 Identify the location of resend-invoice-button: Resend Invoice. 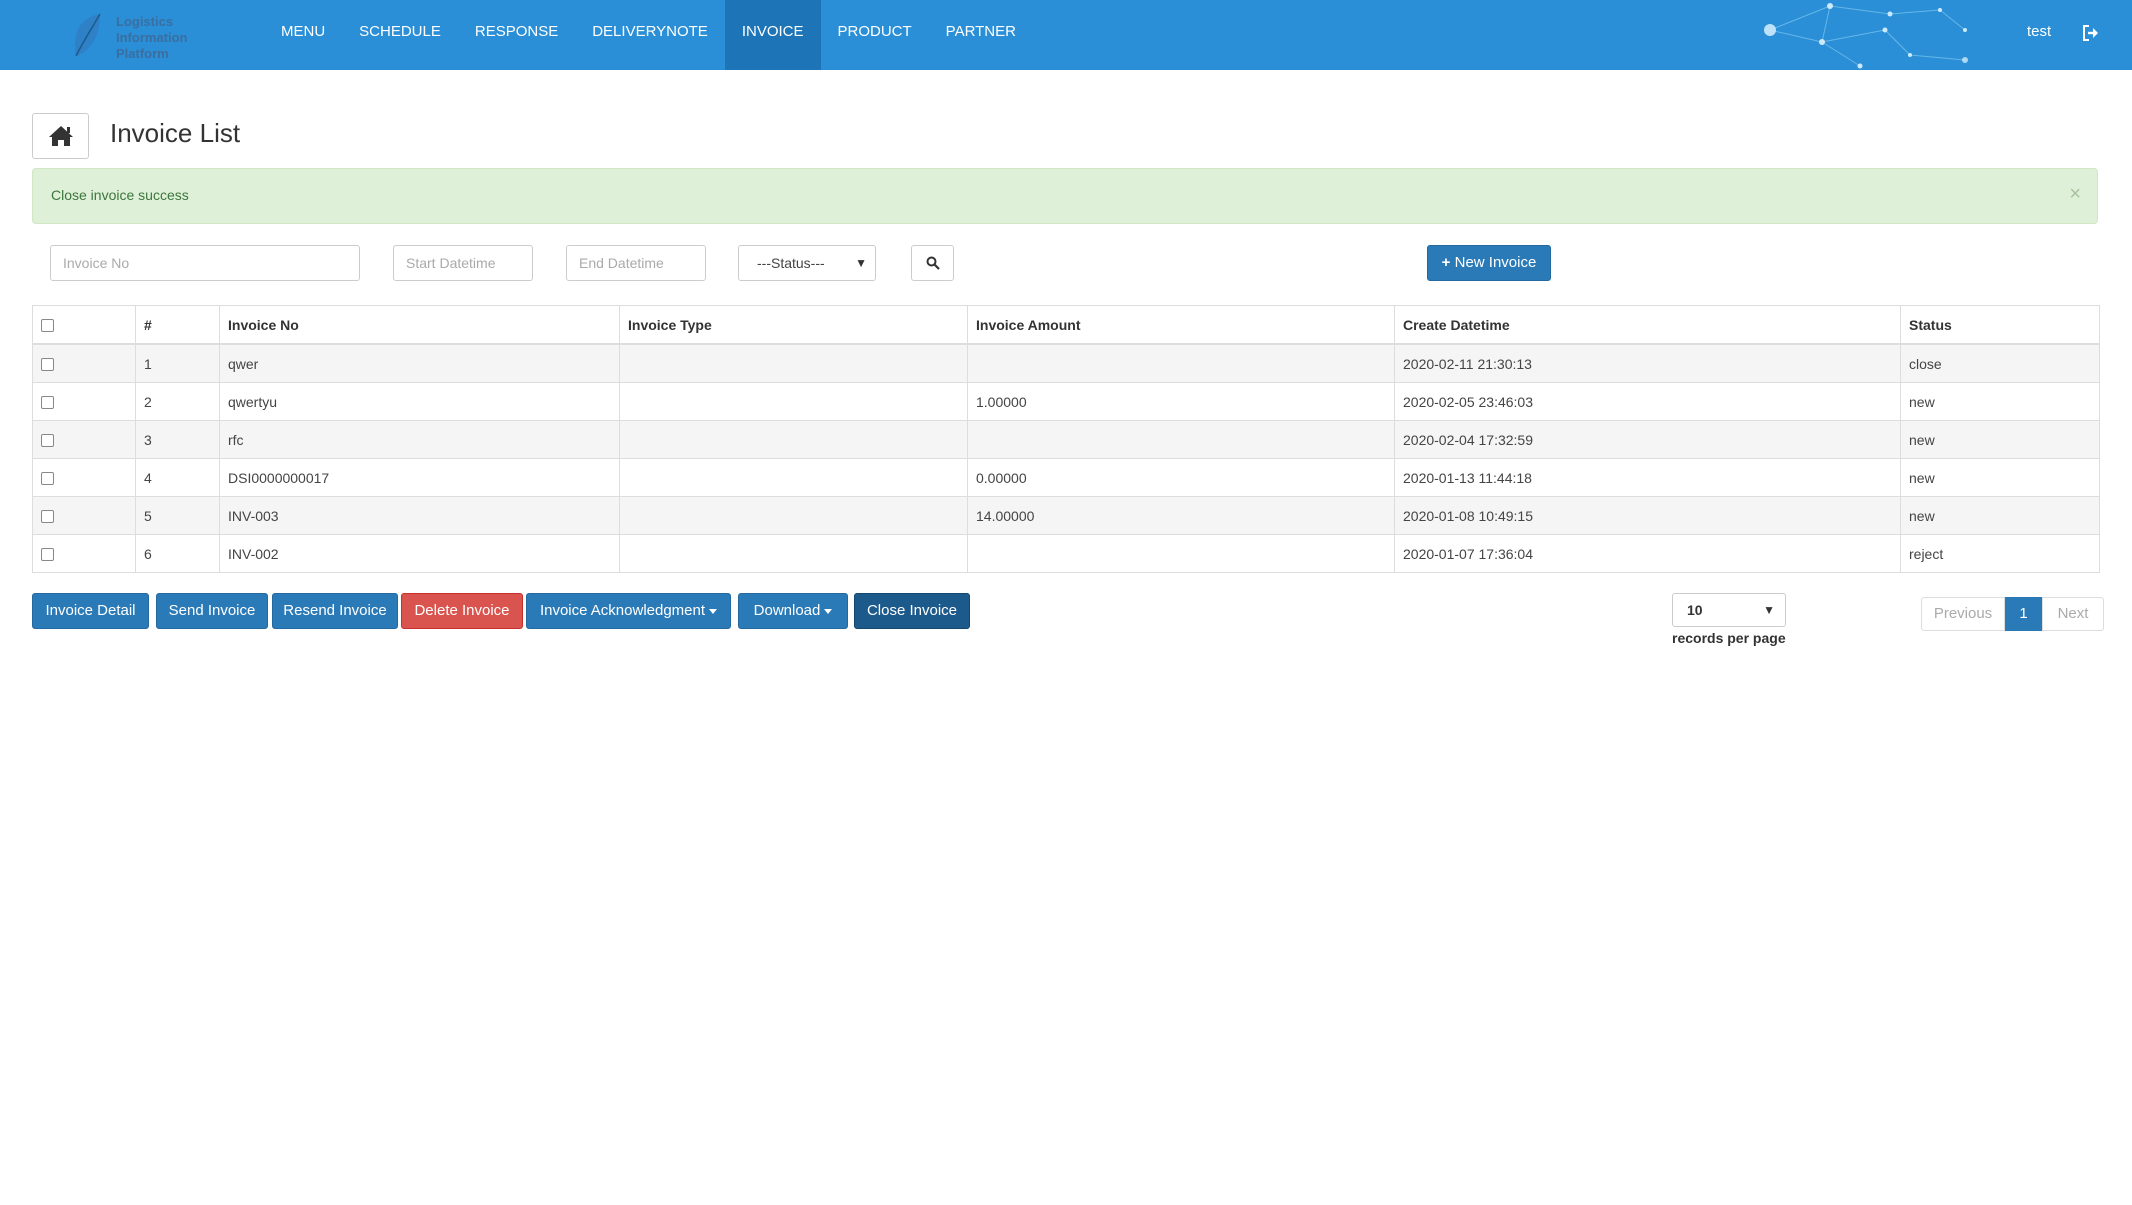
(335, 611).